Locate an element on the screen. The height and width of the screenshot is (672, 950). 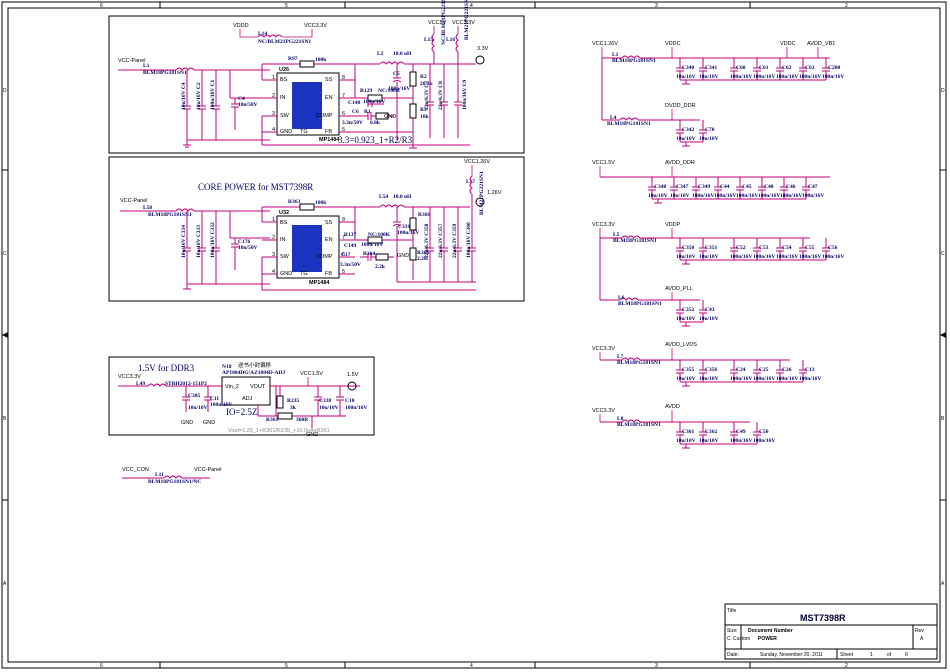
svg-text: 100n/16V C1 is located at coordinates (213, 94).